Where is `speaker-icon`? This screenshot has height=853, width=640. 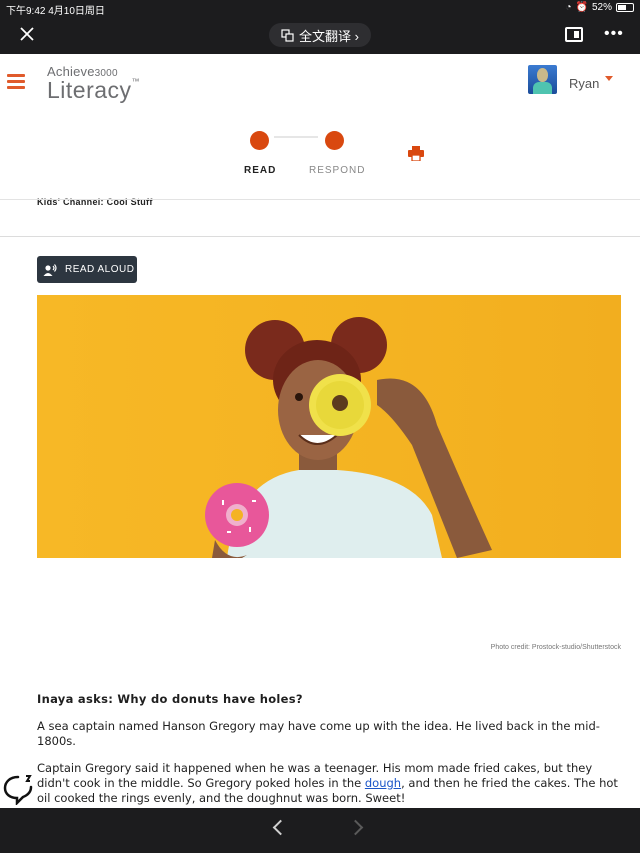
speaker-icon is located at coordinates (50, 269).